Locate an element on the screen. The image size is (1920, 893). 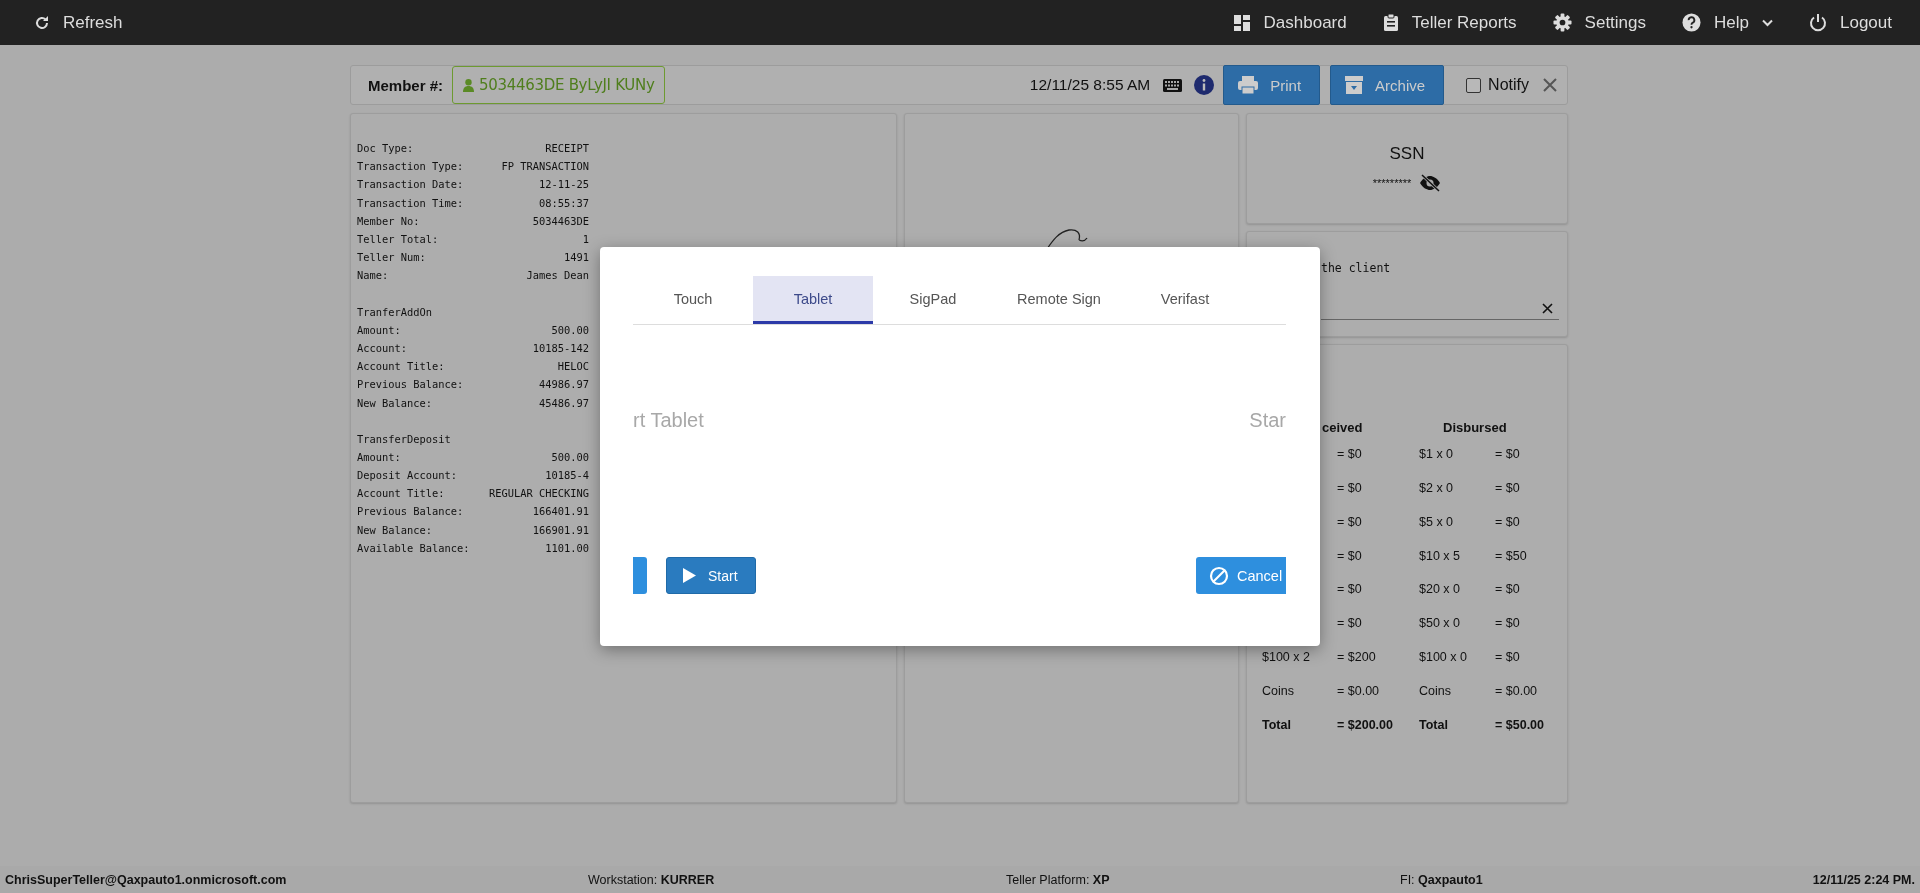
print-button: Print is located at coordinates (1272, 85).